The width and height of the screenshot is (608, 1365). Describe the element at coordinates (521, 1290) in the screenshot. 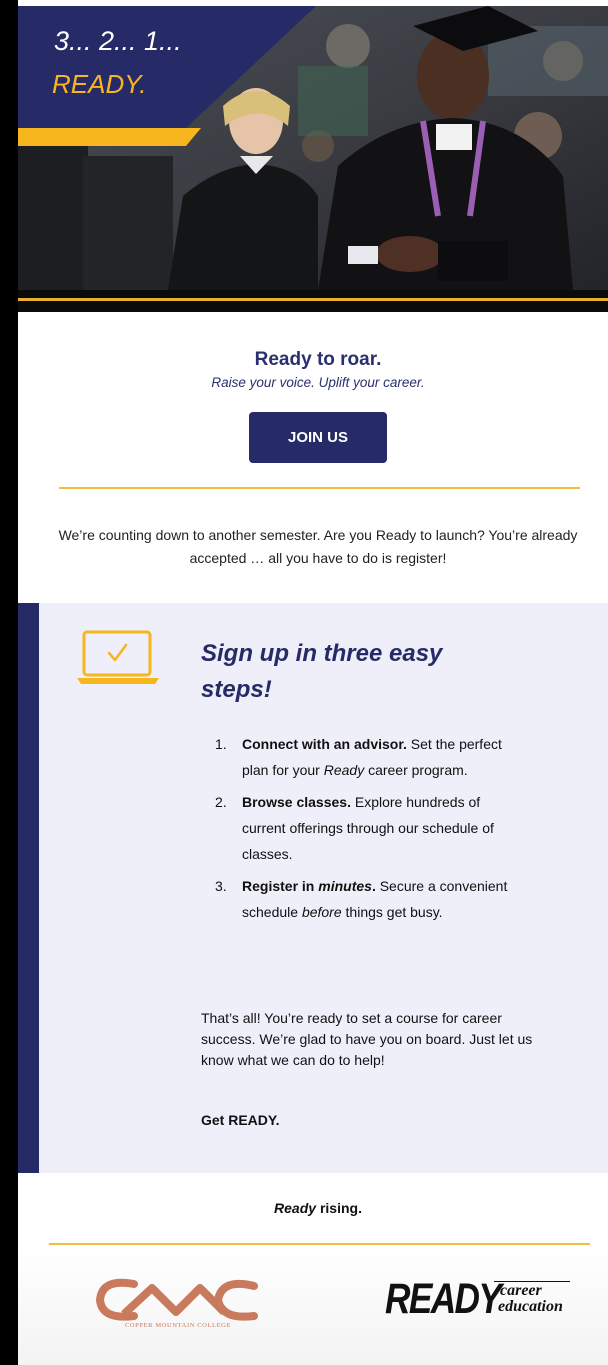

I see `logo-career-text: career` at that location.